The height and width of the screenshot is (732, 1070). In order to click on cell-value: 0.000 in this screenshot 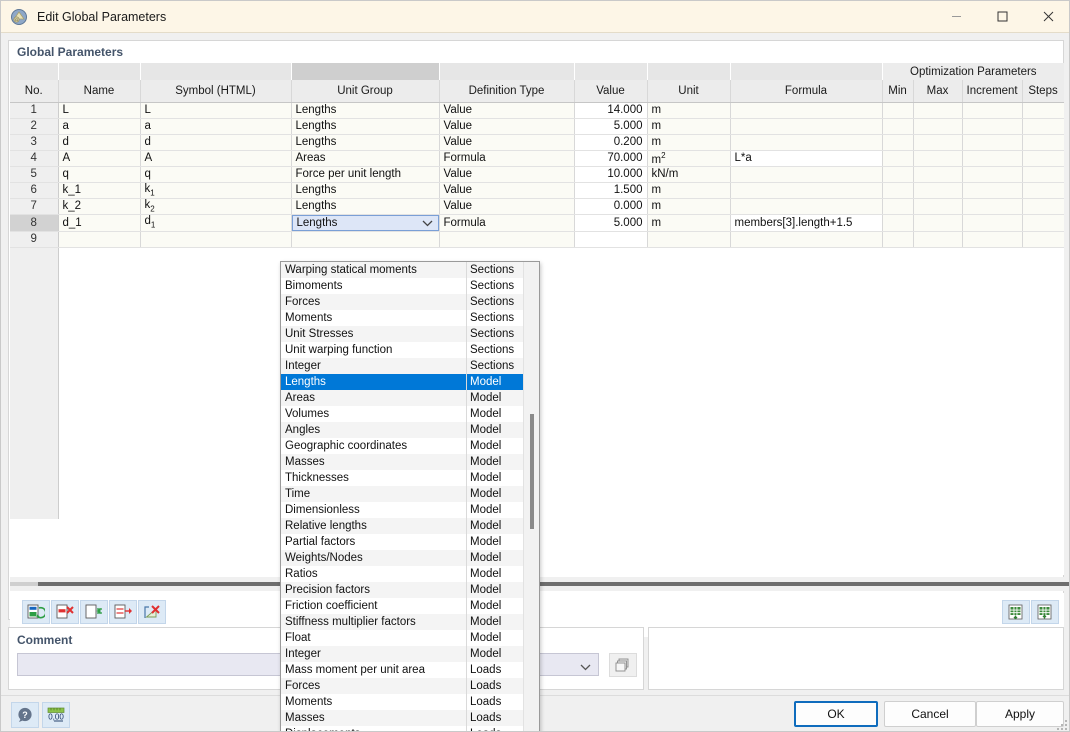, I will do `click(611, 206)`.